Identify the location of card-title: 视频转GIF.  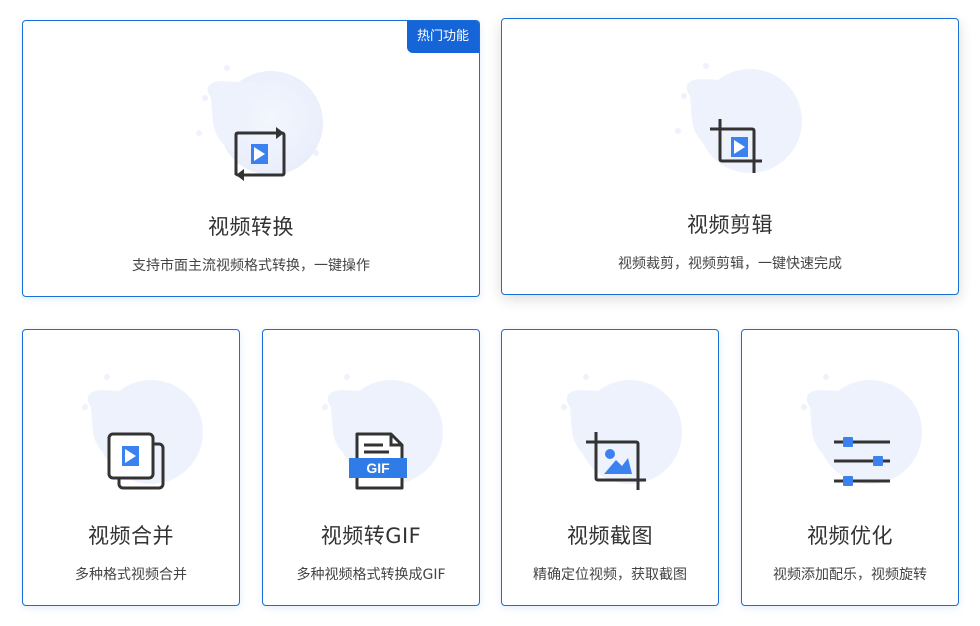
(371, 536).